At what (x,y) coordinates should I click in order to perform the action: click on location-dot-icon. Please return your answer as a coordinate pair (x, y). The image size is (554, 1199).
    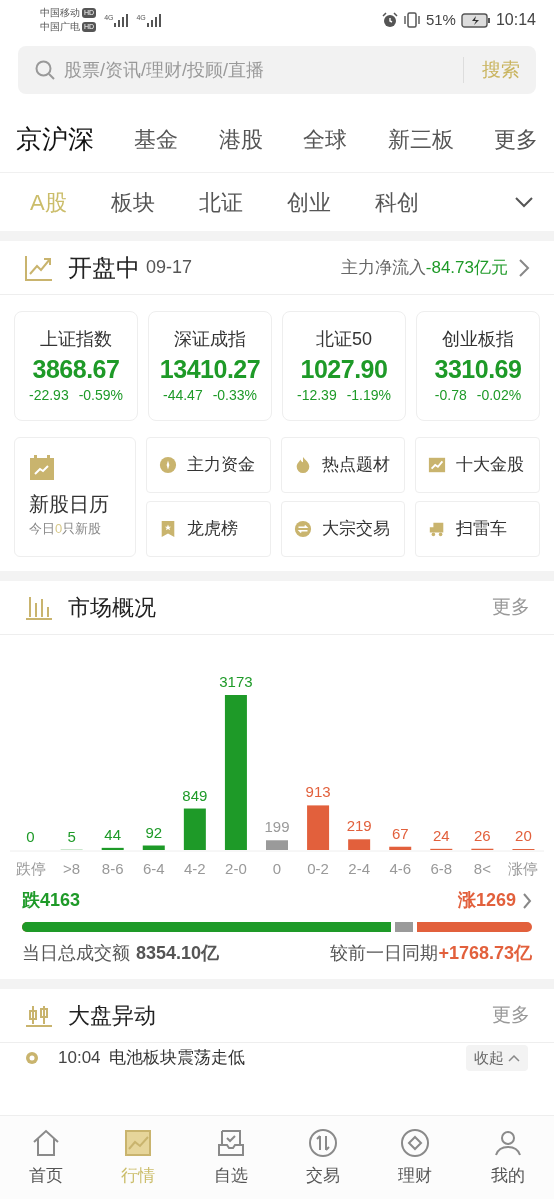
    Looking at the image, I should click on (32, 1058).